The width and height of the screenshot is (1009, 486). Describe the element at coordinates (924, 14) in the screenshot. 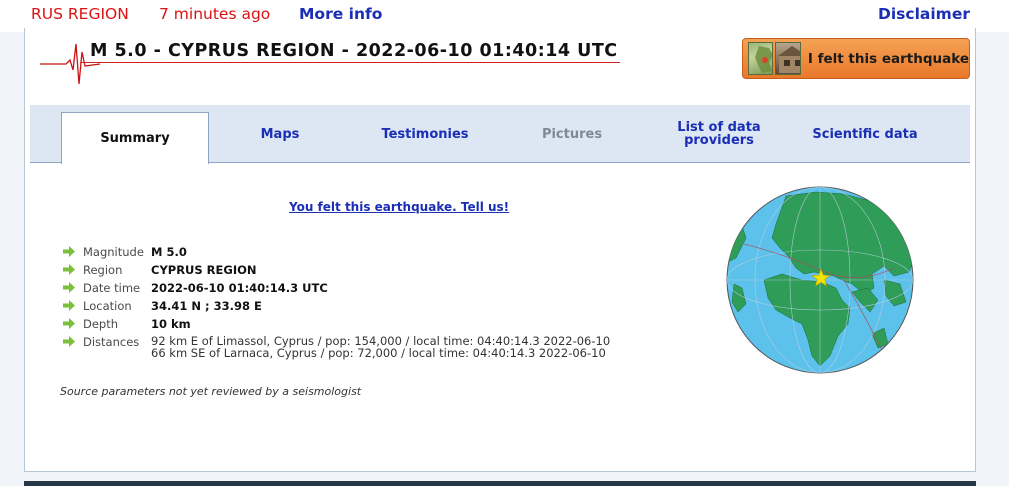

I see `disclaimer-link: Disclaimer` at that location.